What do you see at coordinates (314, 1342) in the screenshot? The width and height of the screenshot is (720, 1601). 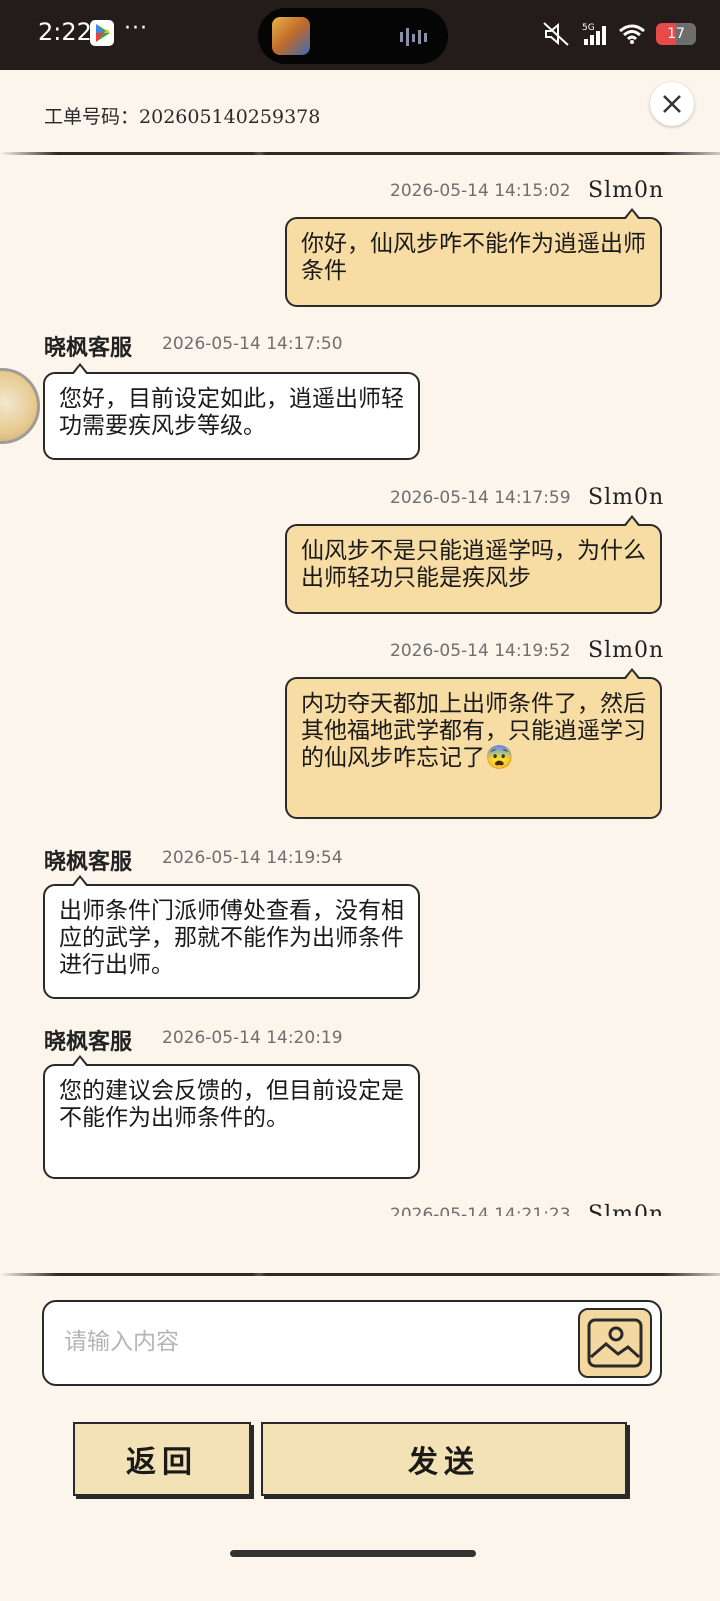 I see `message-input` at bounding box center [314, 1342].